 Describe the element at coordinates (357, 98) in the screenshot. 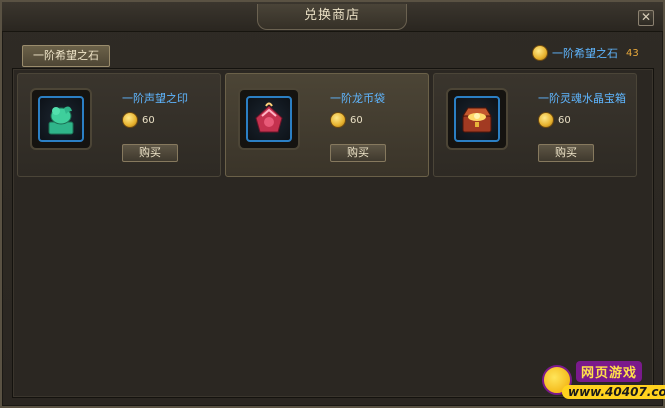

I see `item-name: 一阶龙币袋` at that location.